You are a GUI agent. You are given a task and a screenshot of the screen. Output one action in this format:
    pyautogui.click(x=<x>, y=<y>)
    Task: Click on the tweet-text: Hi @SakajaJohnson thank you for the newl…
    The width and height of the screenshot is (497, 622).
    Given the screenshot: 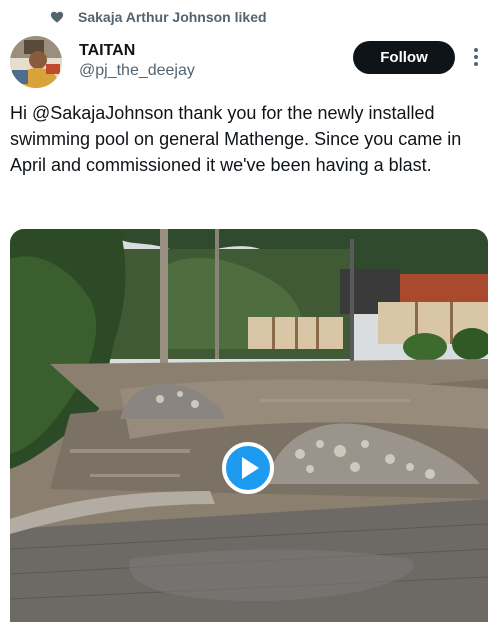 What is the action you would take?
    pyautogui.click(x=236, y=139)
    